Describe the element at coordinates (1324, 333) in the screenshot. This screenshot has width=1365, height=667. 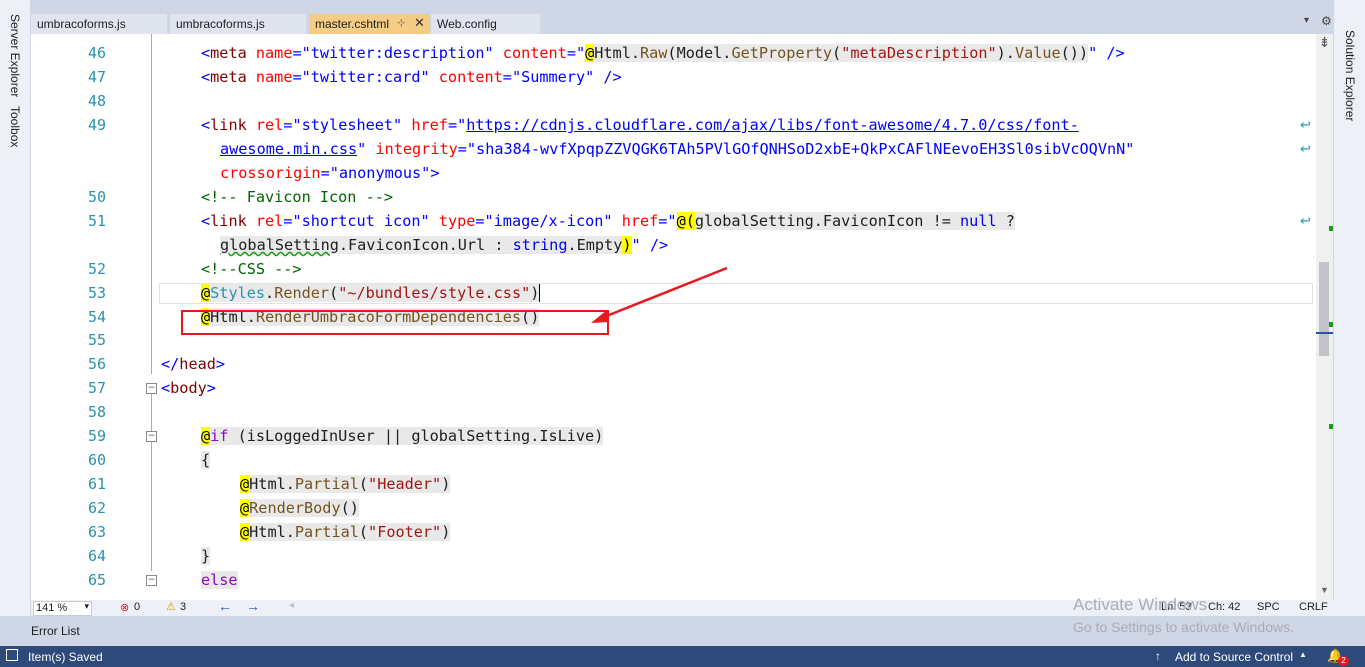
I see `caret-position-marker` at that location.